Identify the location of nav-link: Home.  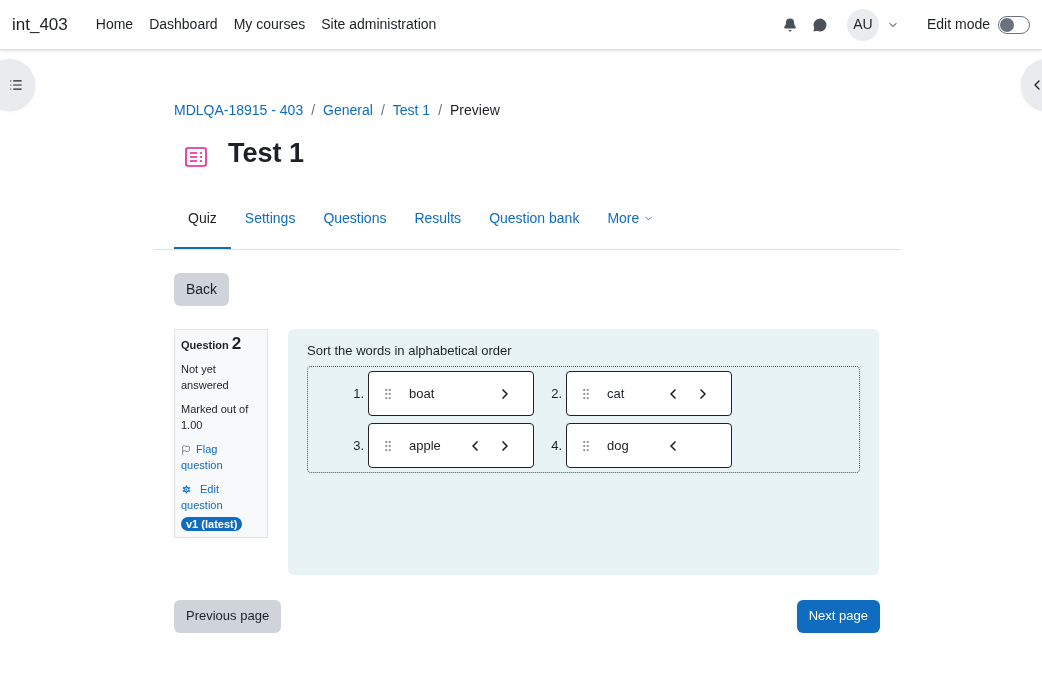
(114, 24).